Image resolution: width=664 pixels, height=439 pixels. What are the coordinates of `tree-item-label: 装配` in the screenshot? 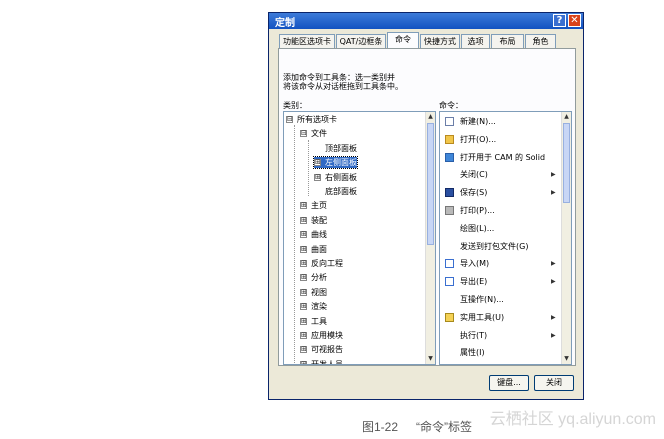 It's located at (319, 220).